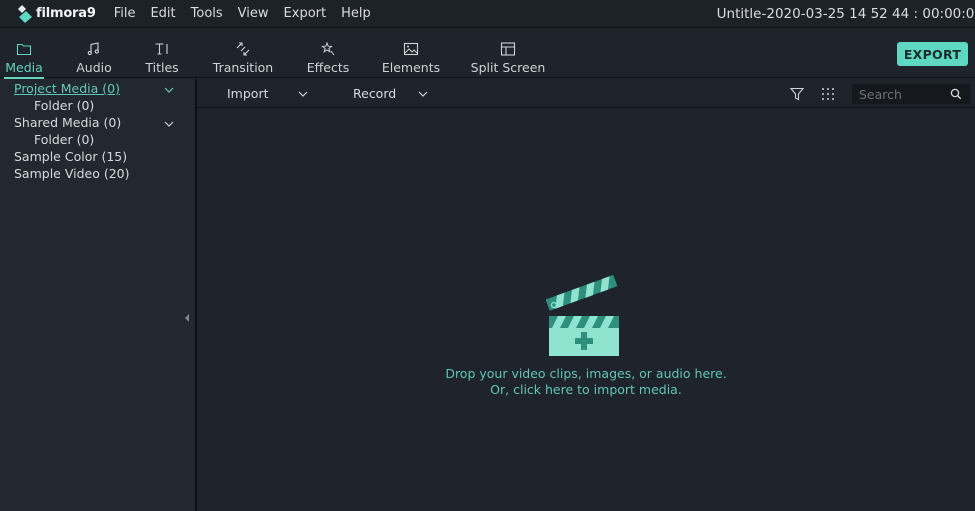  What do you see at coordinates (70, 156) in the screenshot?
I see `sidebar-item-sample-color: Sample Color (15)` at bounding box center [70, 156].